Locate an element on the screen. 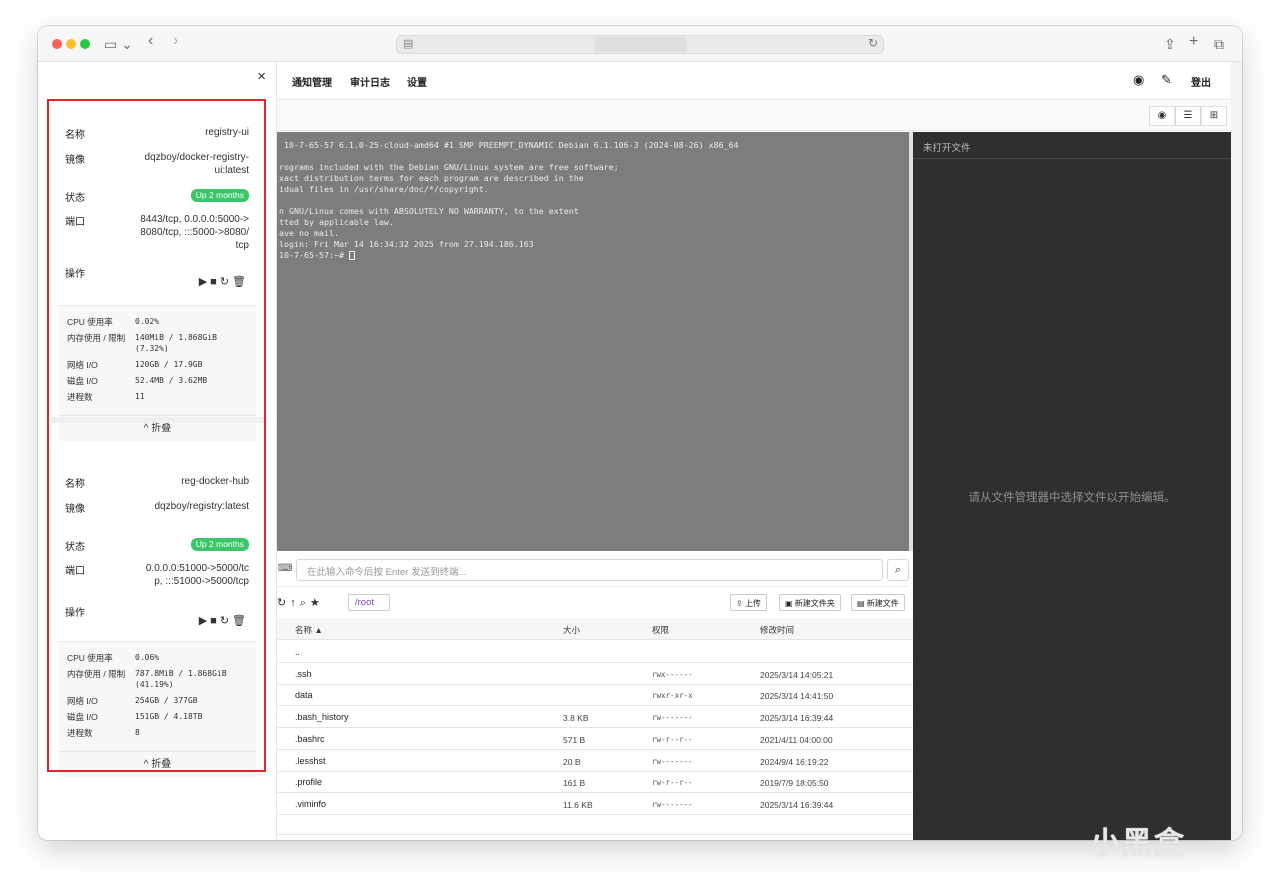 The height and width of the screenshot is (891, 1280). star-icon: ★ is located at coordinates (317, 603).